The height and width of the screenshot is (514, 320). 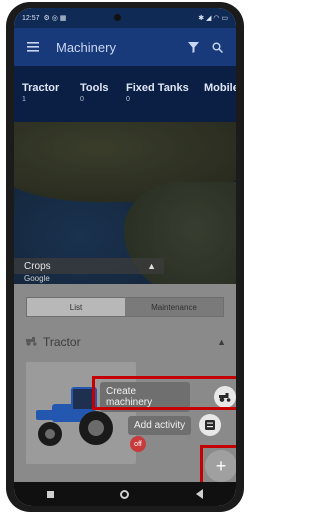 What do you see at coordinates (33, 47) in the screenshot?
I see `hamburger-icon` at bounding box center [33, 47].